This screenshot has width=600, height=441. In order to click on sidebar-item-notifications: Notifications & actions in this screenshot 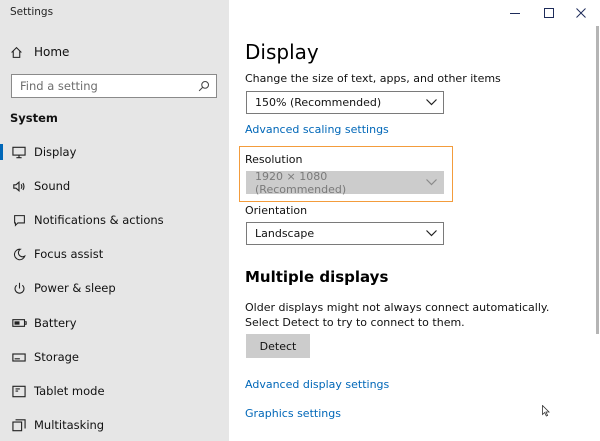, I will do `click(114, 220)`.